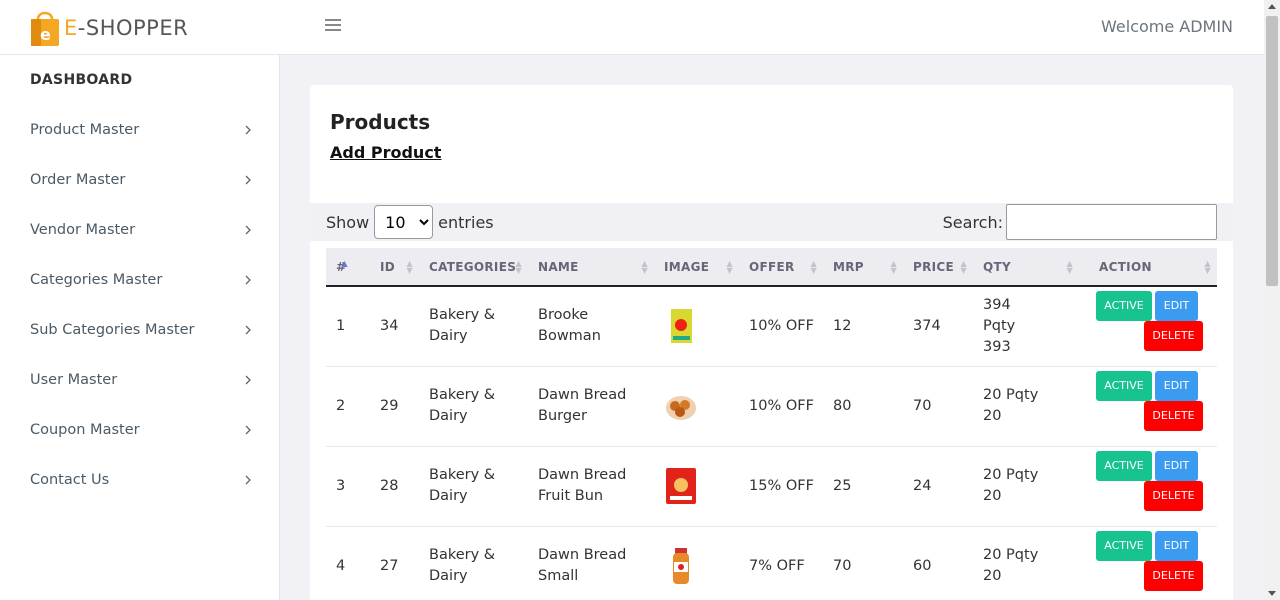 The image size is (1280, 600). Describe the element at coordinates (591, 486) in the screenshot. I see `cell-name: Dawn Bread Fruit Bun` at that location.